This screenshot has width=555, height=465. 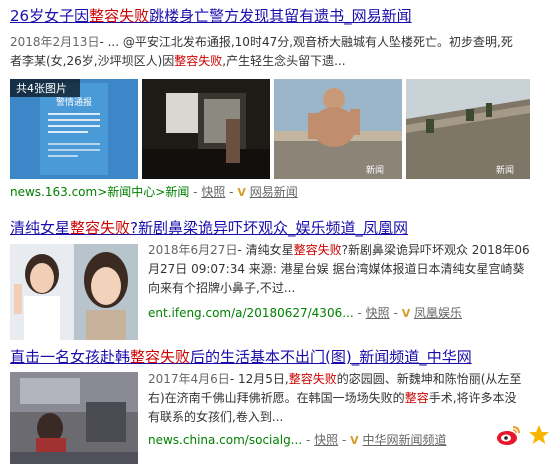 I want to click on title-text: ?新剧鼻梁诡异吓坏观众_娱乐频道_凤凰网, so click(x=269, y=228).